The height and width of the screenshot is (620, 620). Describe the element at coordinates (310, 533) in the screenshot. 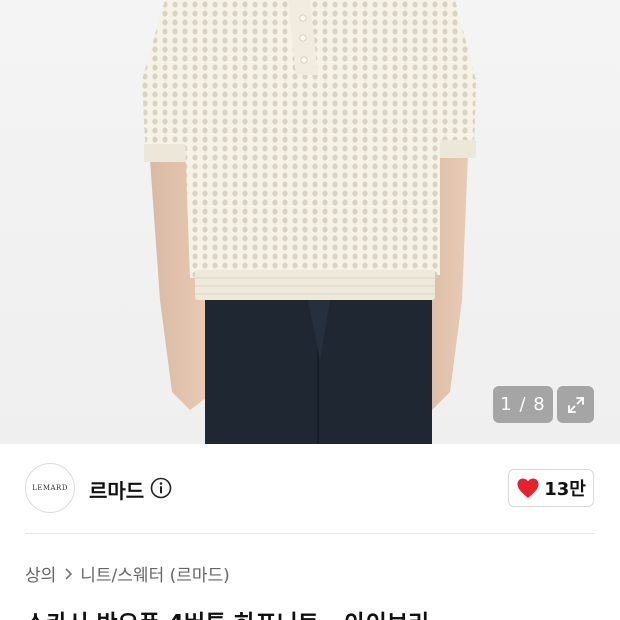

I see `divider` at that location.